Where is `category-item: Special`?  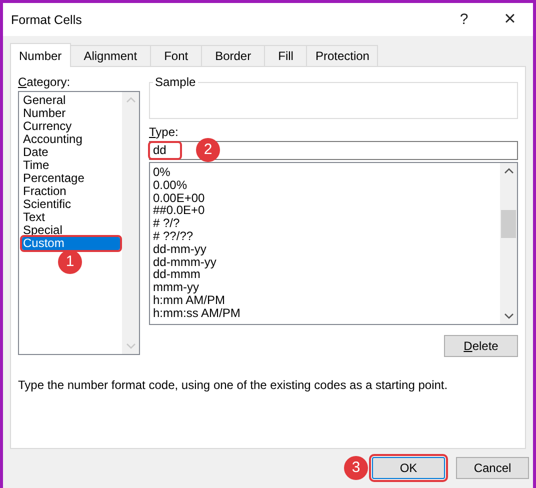
category-item: Special is located at coordinates (71, 230).